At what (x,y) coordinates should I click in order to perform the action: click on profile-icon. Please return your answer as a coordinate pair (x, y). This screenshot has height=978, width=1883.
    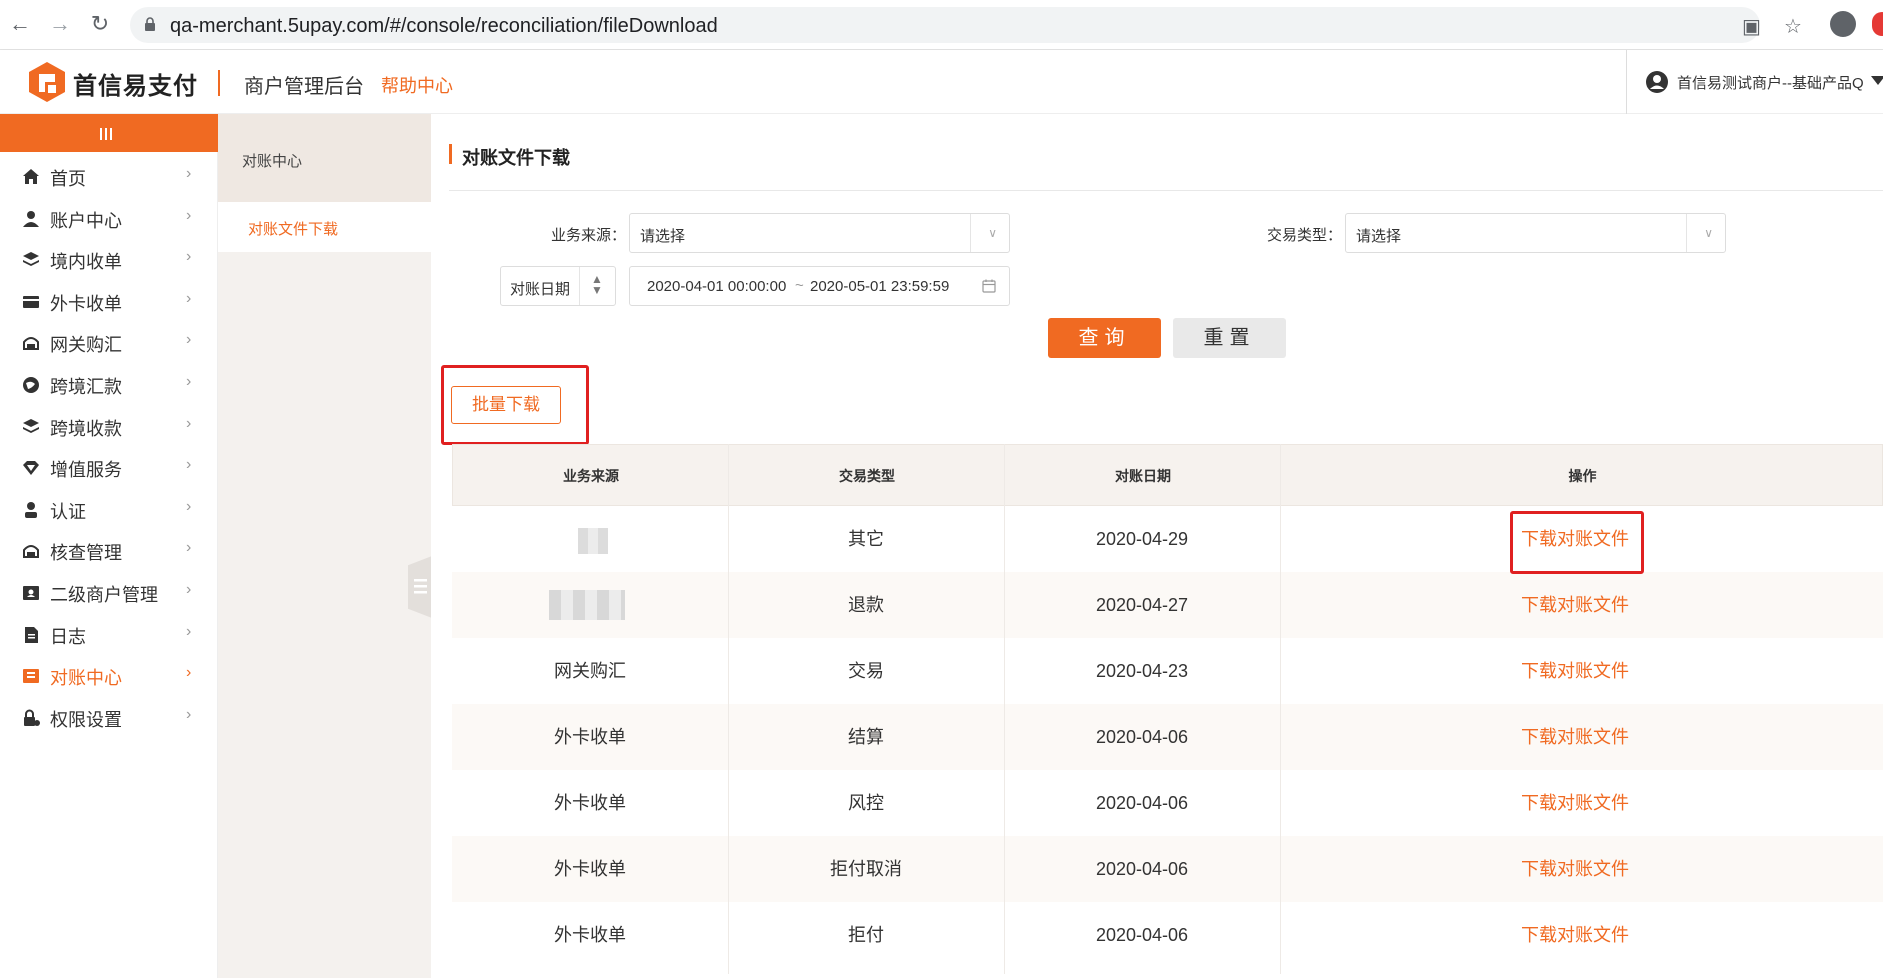
    Looking at the image, I should click on (1843, 24).